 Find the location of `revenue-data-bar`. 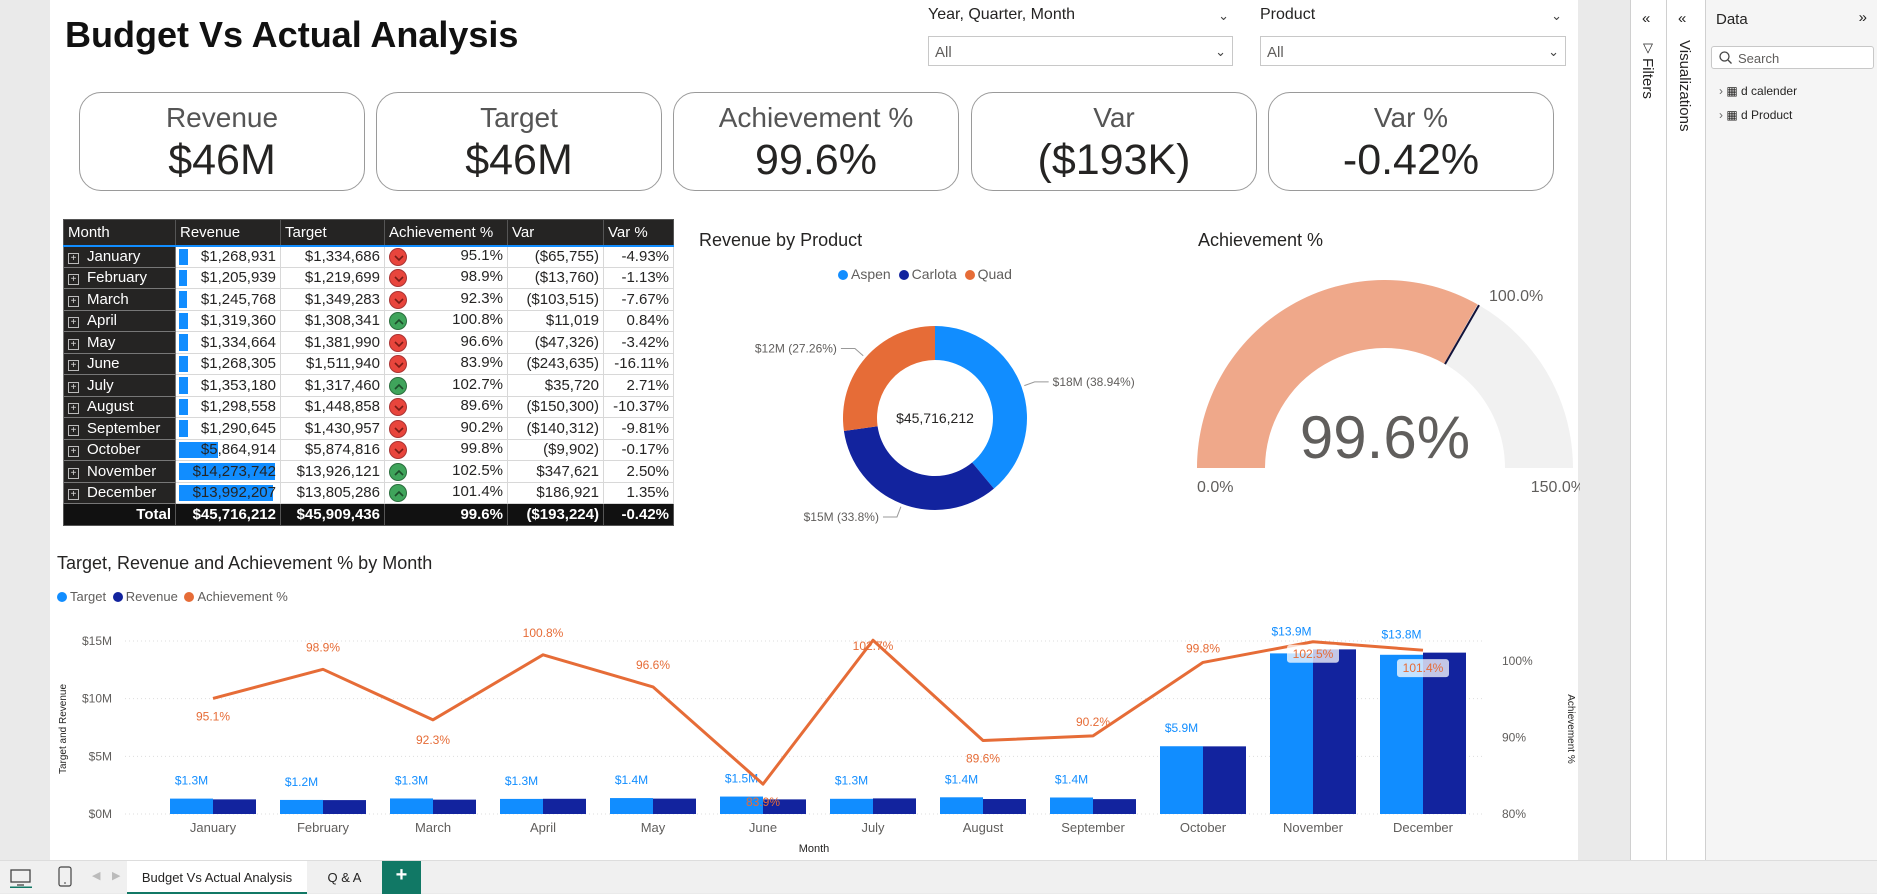

revenue-data-bar is located at coordinates (183, 428).